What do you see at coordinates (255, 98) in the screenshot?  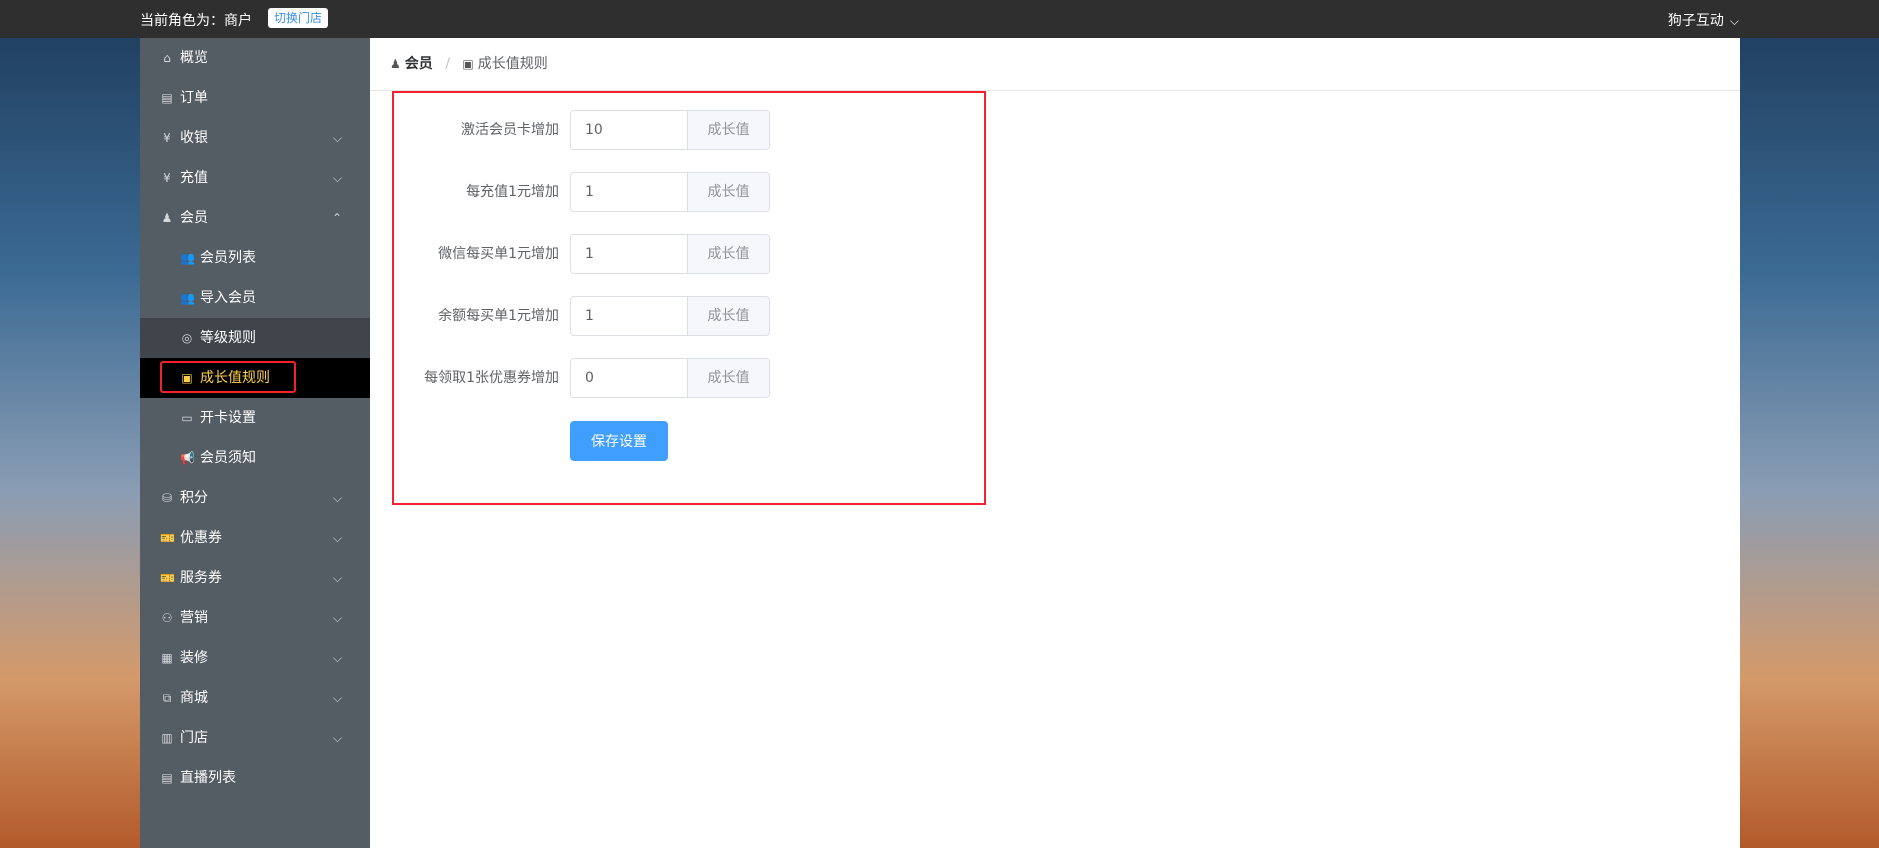 I see `sidebar-item-orders: ▤ 订单` at bounding box center [255, 98].